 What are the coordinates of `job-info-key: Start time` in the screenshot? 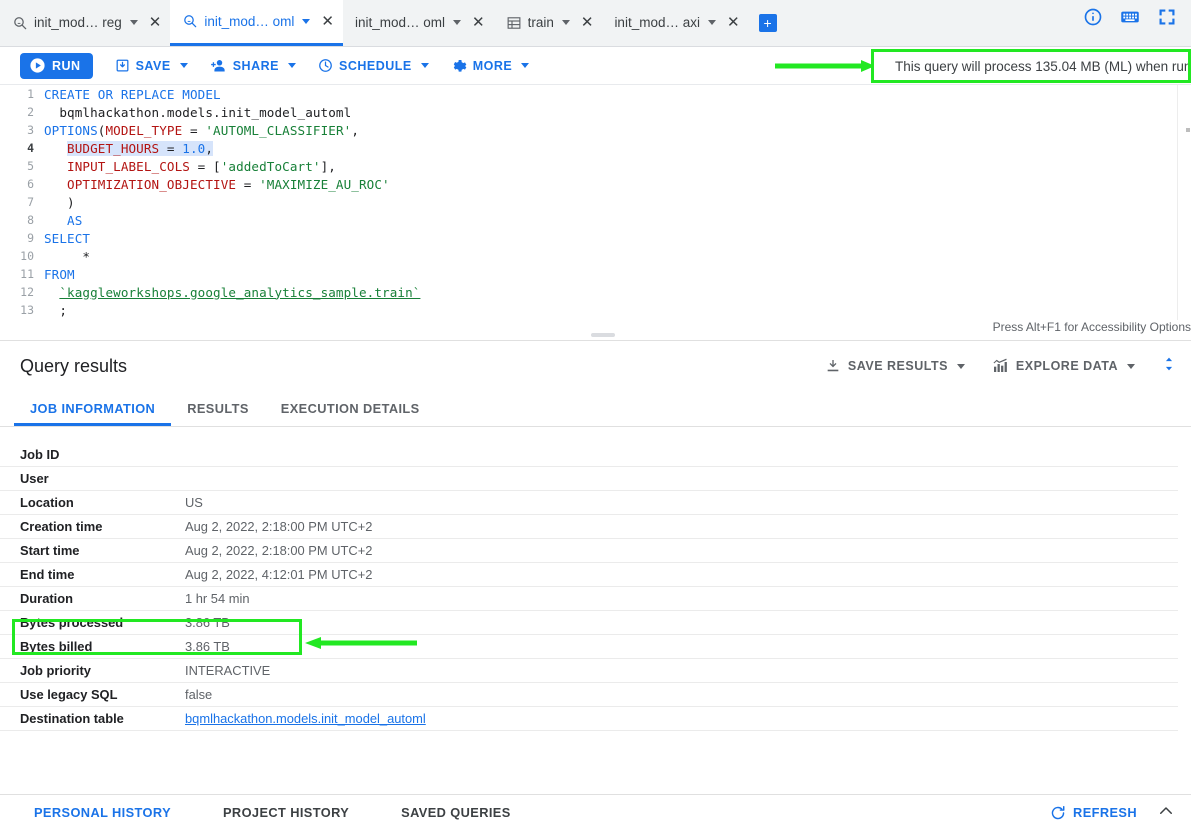 It's located at (50, 550).